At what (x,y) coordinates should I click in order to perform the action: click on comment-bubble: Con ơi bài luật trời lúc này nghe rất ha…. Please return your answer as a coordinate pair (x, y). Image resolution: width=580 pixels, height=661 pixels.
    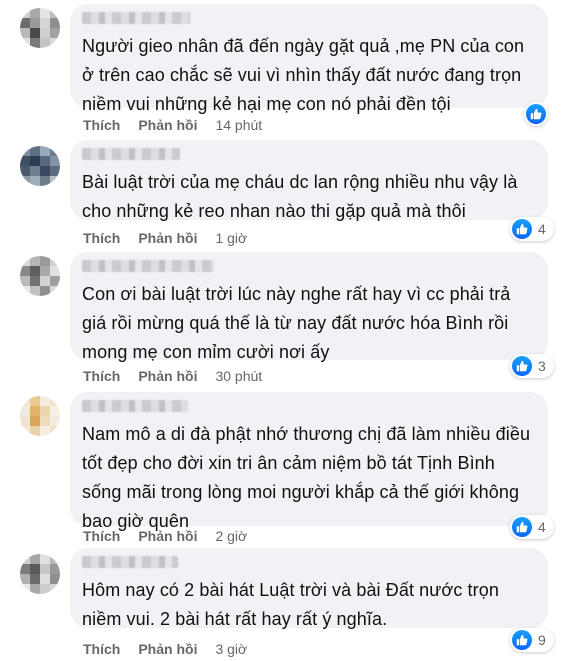
    Looking at the image, I should click on (309, 307).